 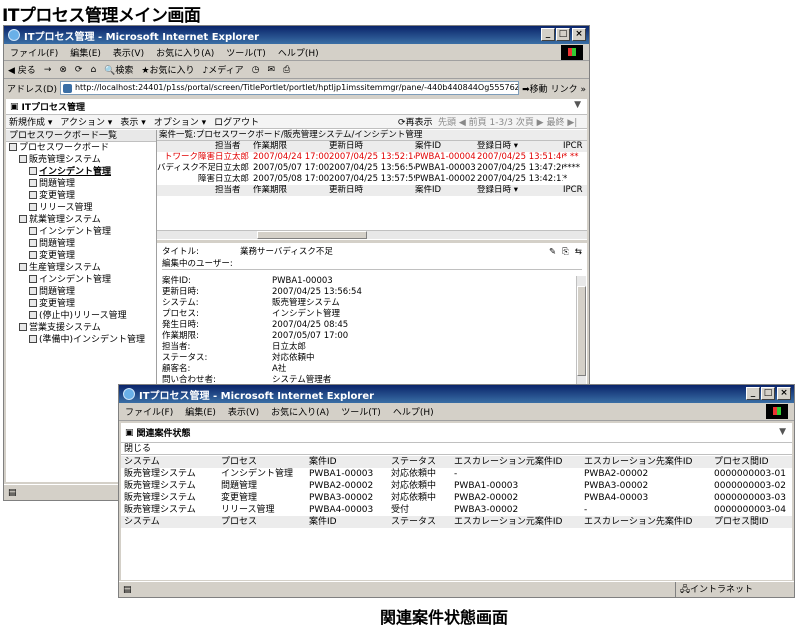 I want to click on tree-item: 営業支援システム, so click(x=81, y=328).